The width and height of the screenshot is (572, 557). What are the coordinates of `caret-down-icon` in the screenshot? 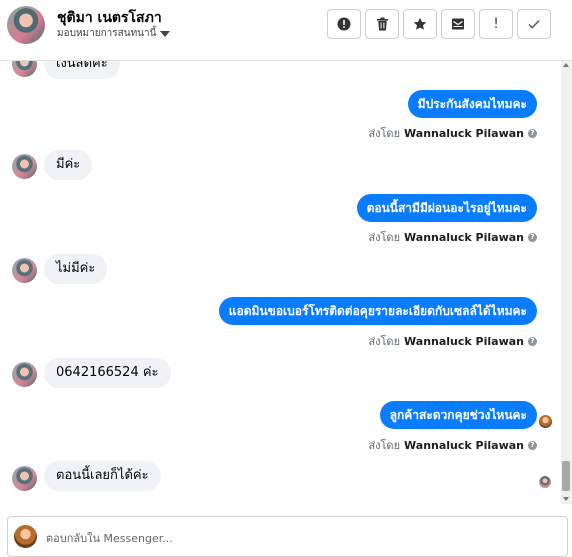 It's located at (165, 33).